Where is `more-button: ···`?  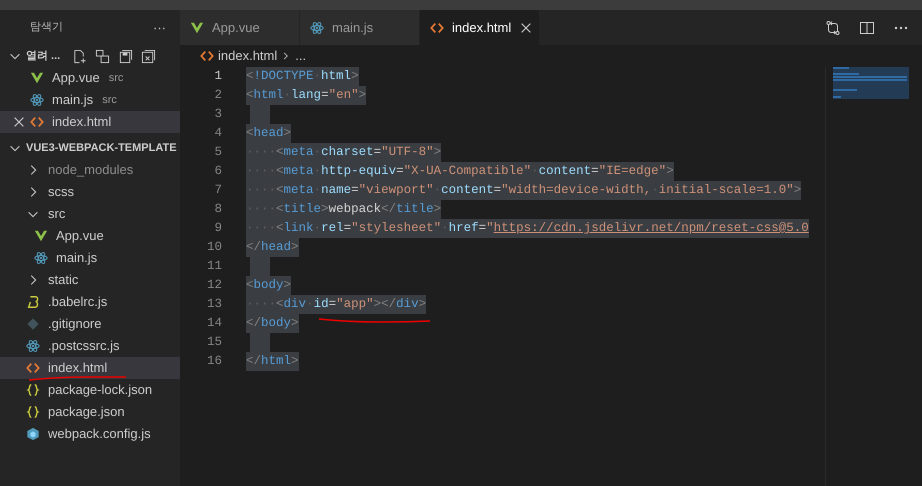
more-button: ··· is located at coordinates (159, 28).